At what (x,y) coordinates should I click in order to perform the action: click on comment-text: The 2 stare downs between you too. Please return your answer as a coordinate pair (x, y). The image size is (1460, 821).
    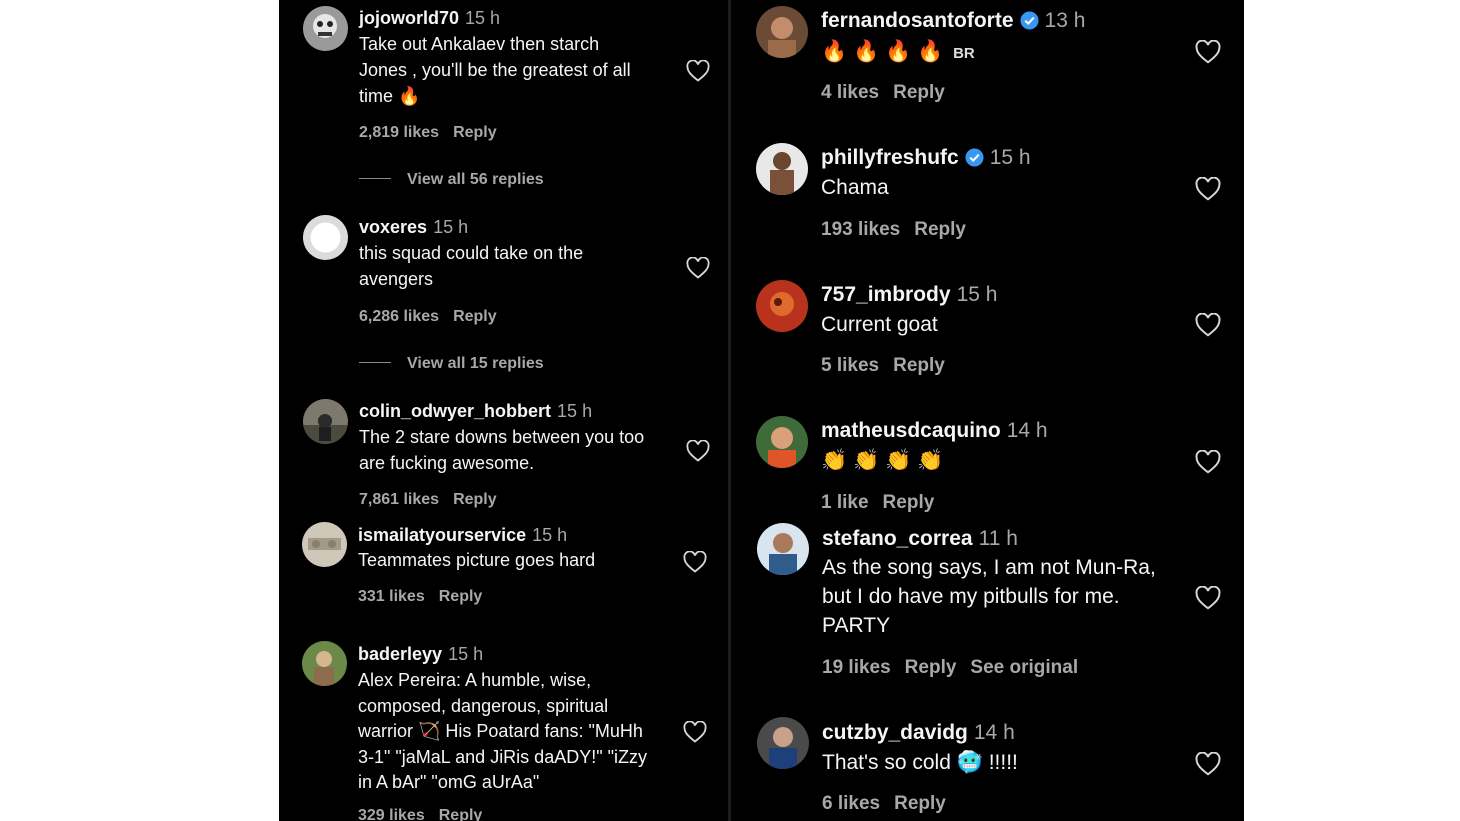
    Looking at the image, I should click on (502, 437).